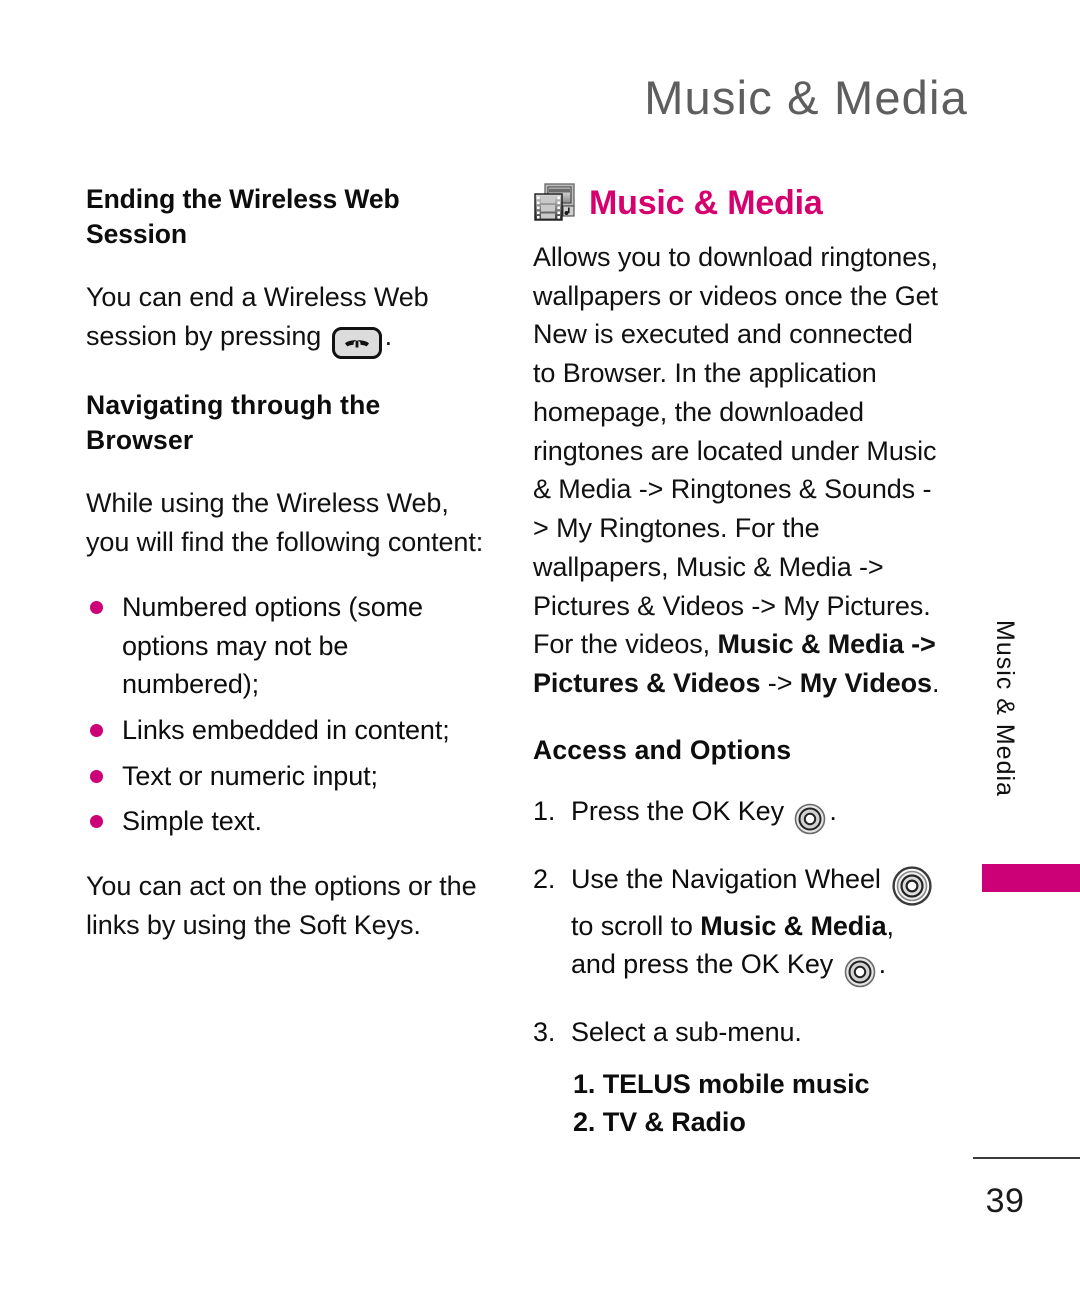 The height and width of the screenshot is (1295, 1080). I want to click on videos-path-prefix: For the videos,, so click(625, 644).